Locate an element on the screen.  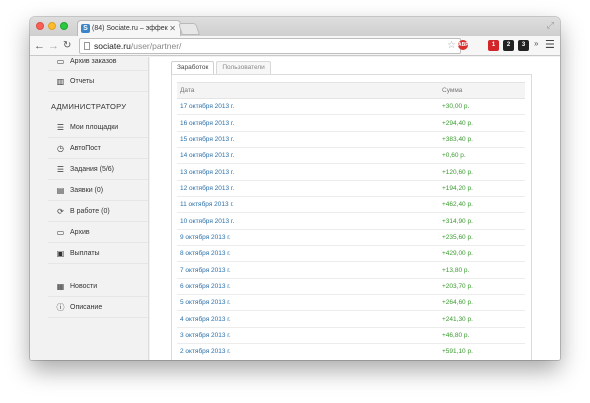
sidebar-item-news: ▦ Новости is located at coordinates (98, 286).